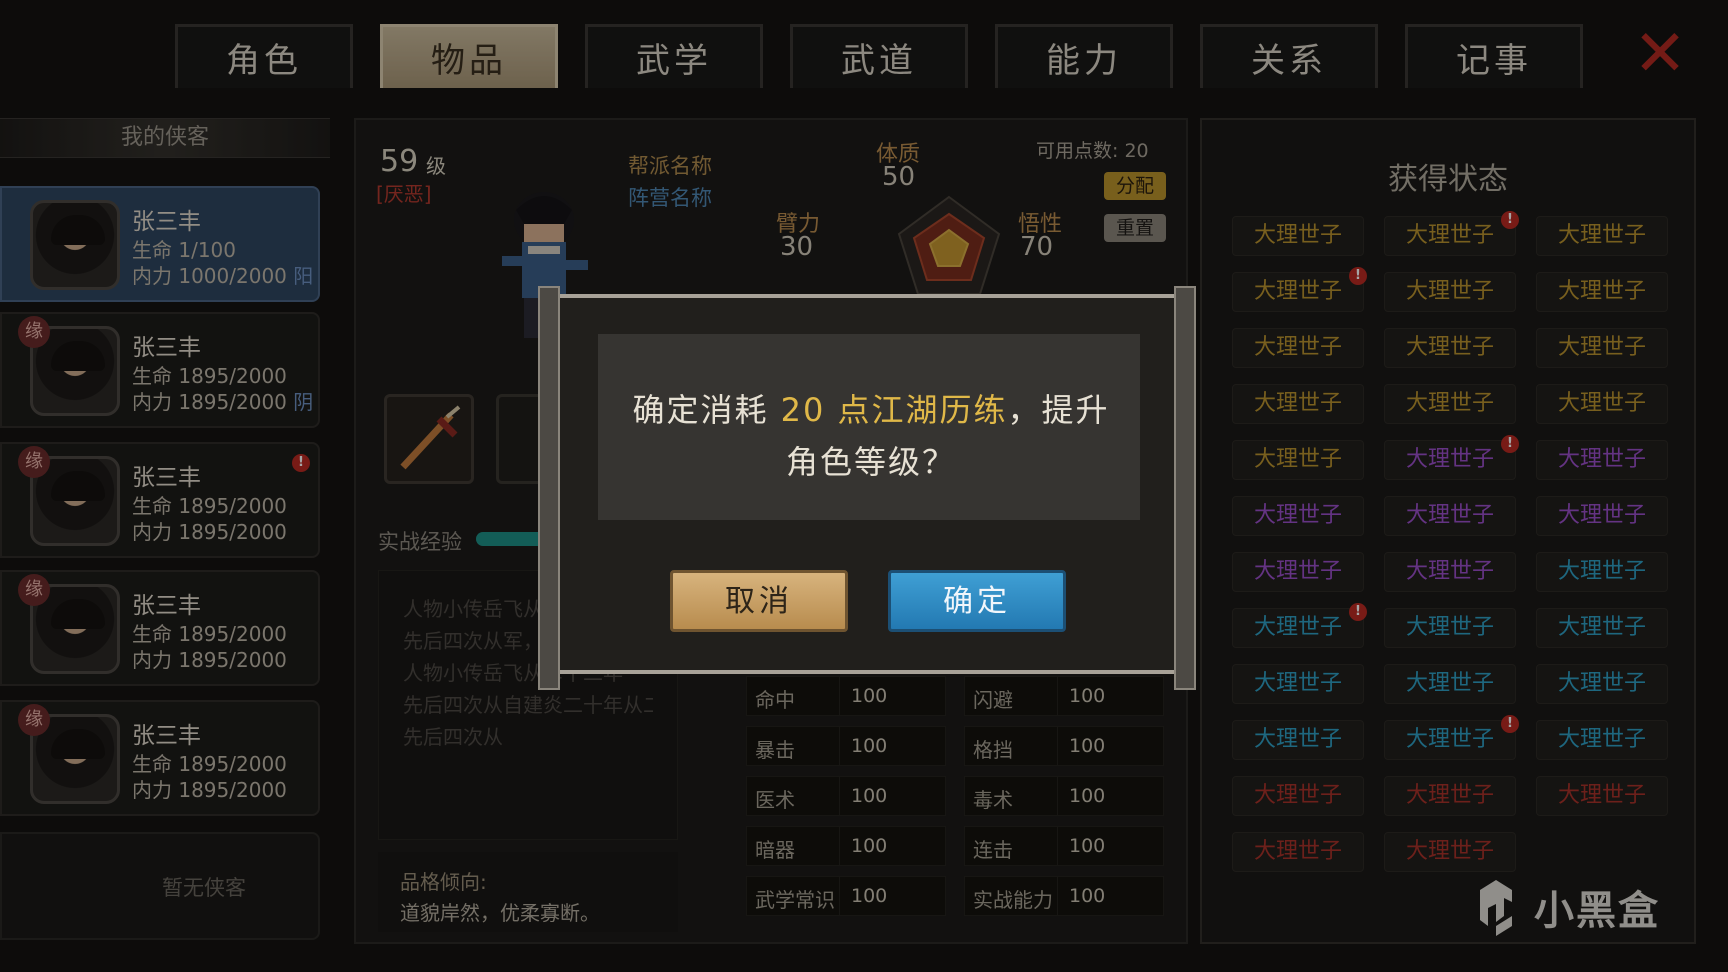  What do you see at coordinates (1058, 410) in the screenshot?
I see `dialog-text-suffix: ，提升` at bounding box center [1058, 410].